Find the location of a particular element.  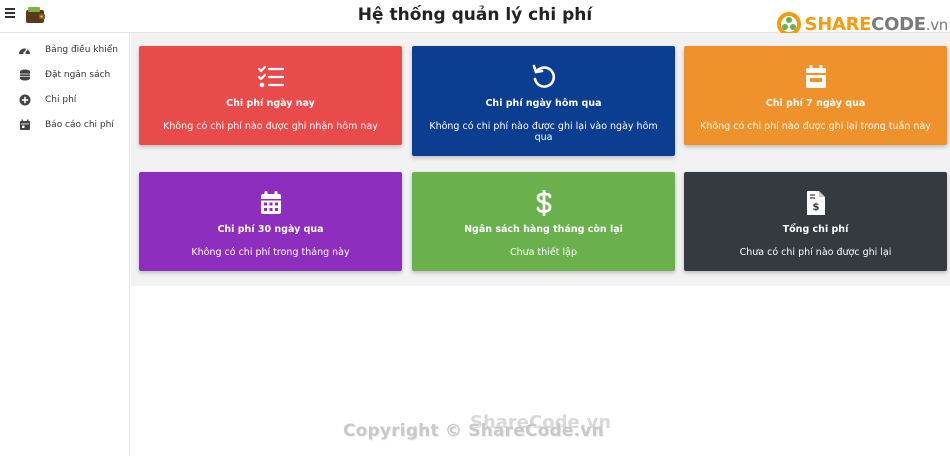

sharecode-brand-text: SHARECODE.vn is located at coordinates (876, 24).